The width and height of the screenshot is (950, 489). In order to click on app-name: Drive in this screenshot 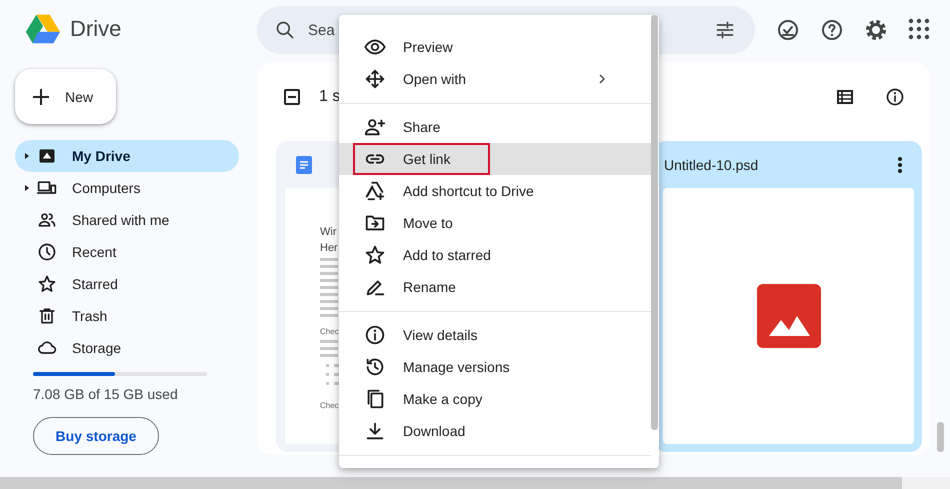, I will do `click(96, 29)`.